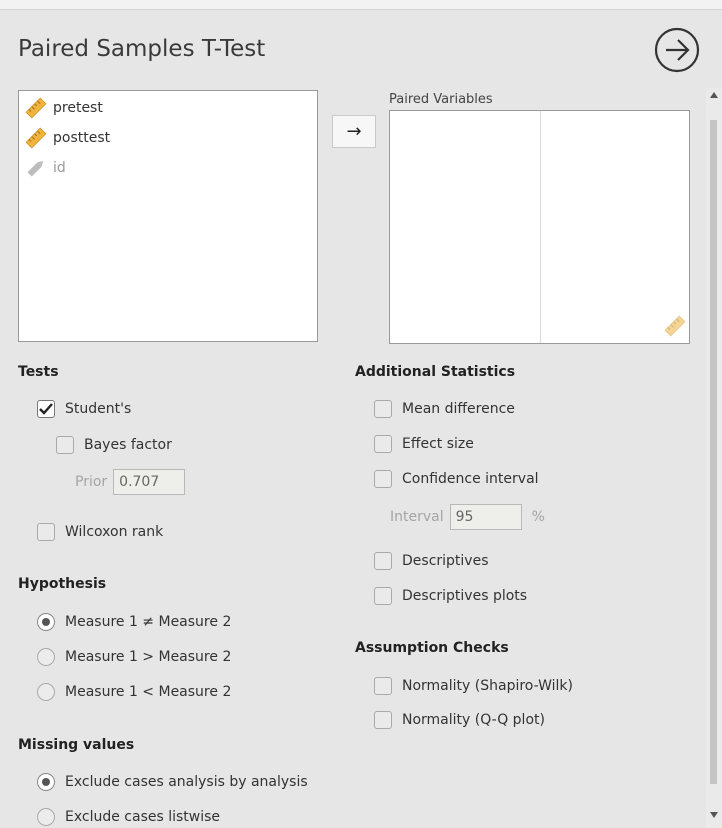 The height and width of the screenshot is (828, 722). I want to click on mean-difference-label: Mean difference, so click(458, 409).